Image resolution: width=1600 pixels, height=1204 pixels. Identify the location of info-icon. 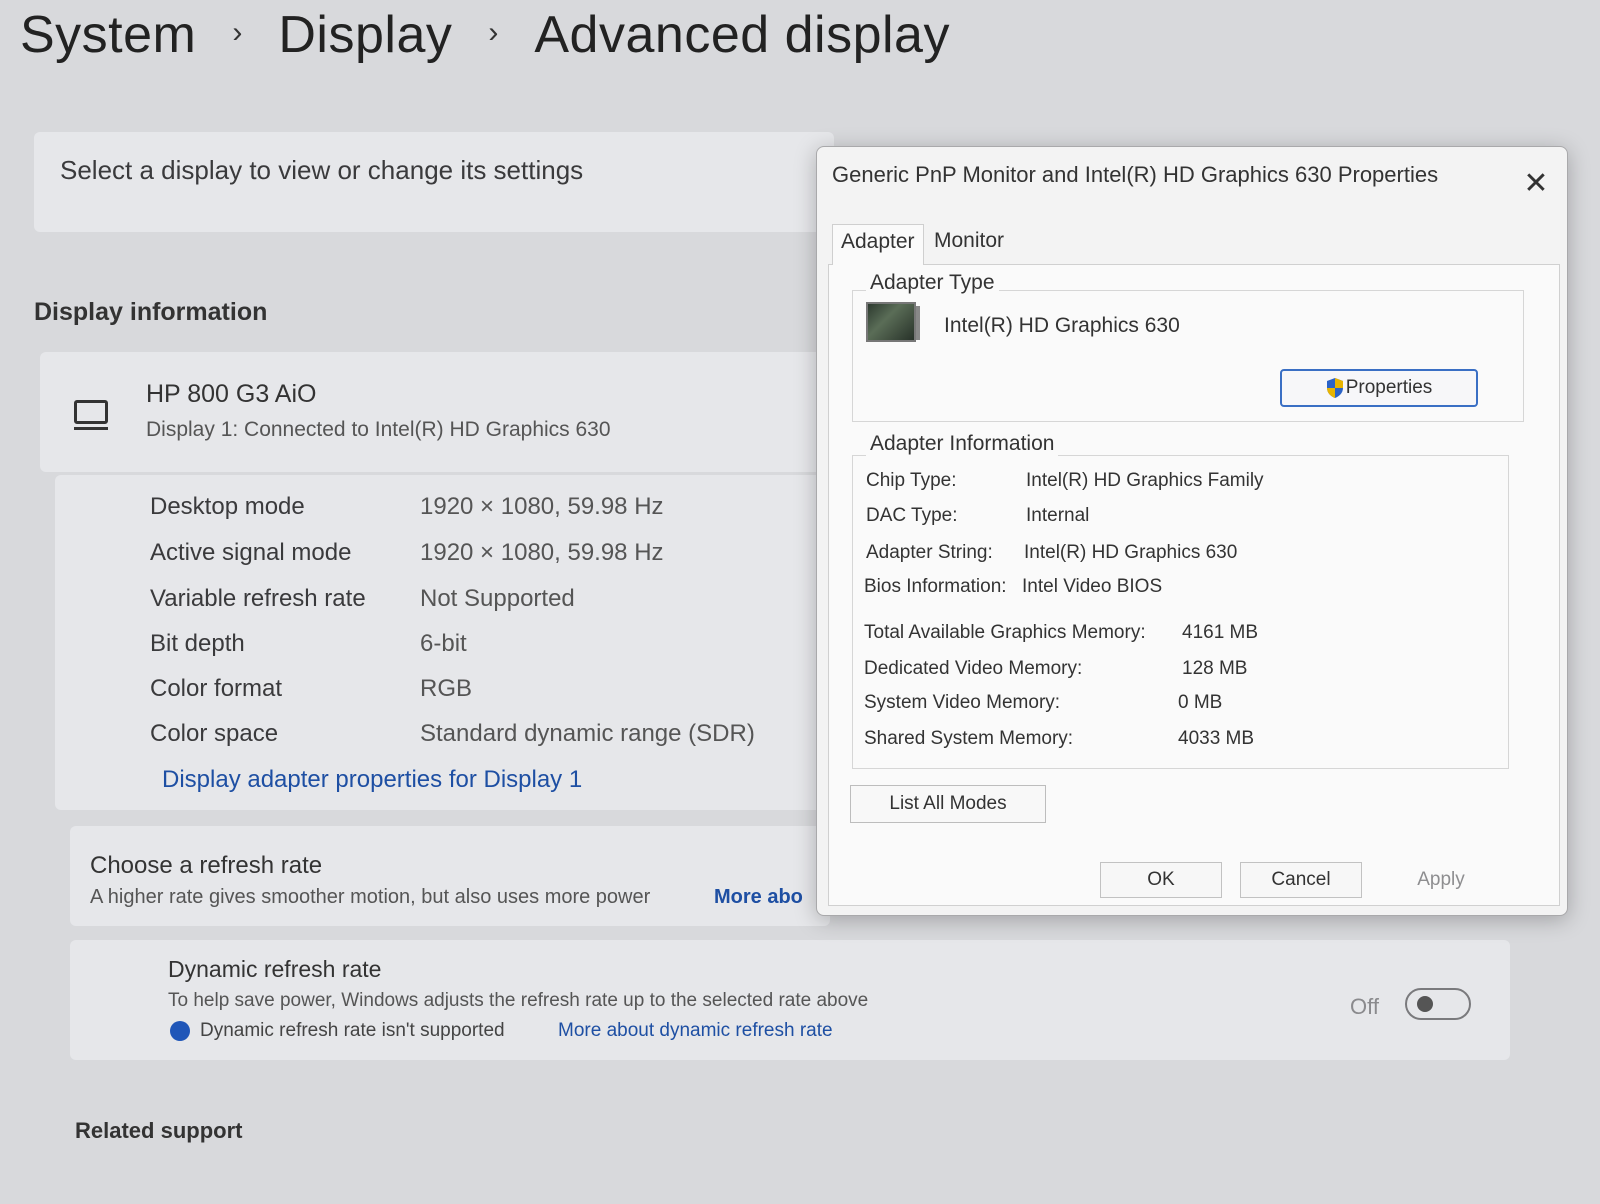
(180, 1031).